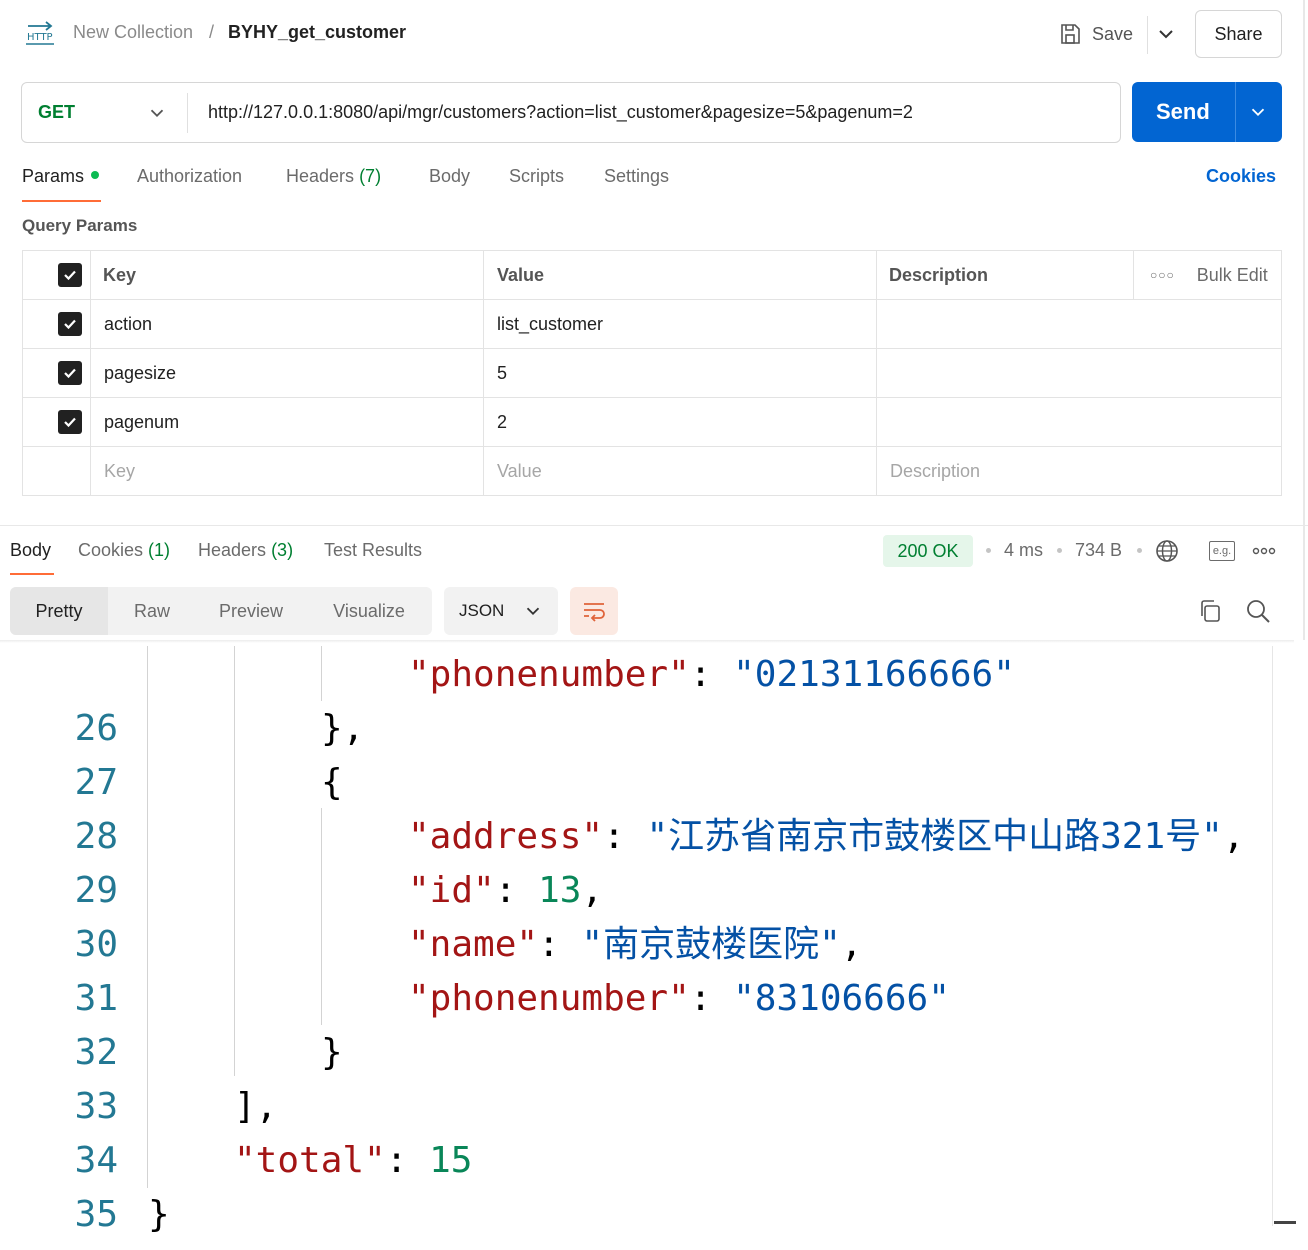  Describe the element at coordinates (679, 373) in the screenshot. I see `param-value: 5` at that location.